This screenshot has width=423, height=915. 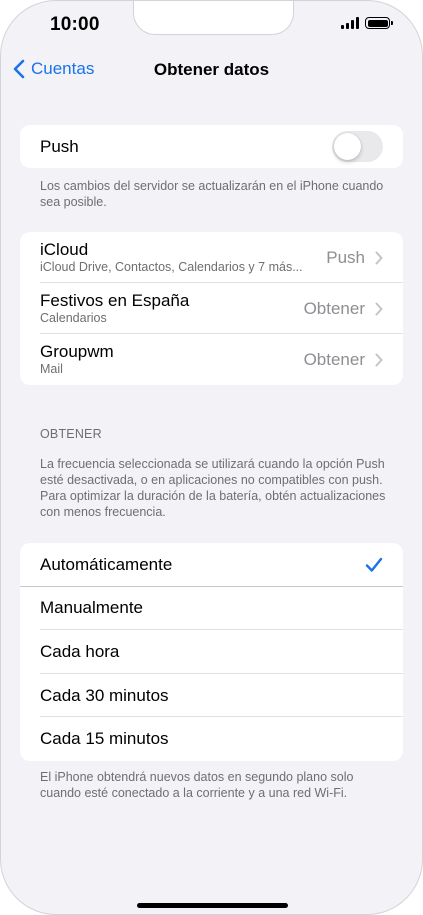 What do you see at coordinates (104, 739) in the screenshot?
I see `option-label: Cada 15 minutos` at bounding box center [104, 739].